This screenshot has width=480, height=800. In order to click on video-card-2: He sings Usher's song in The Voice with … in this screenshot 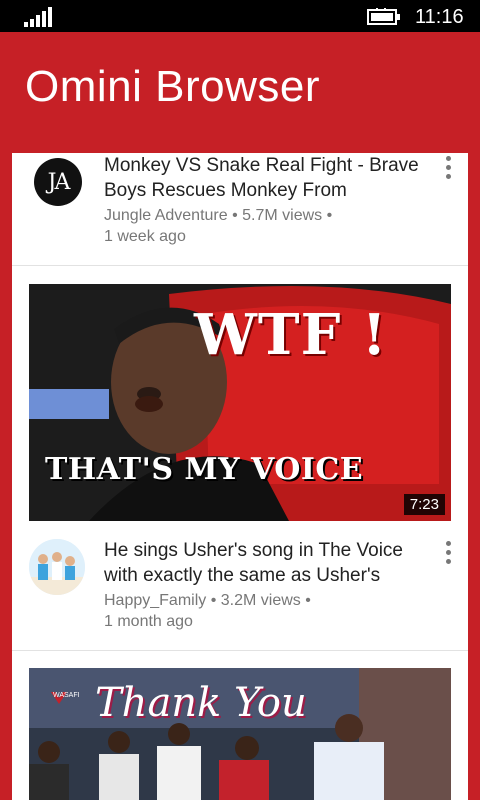, I will do `click(240, 595)`.